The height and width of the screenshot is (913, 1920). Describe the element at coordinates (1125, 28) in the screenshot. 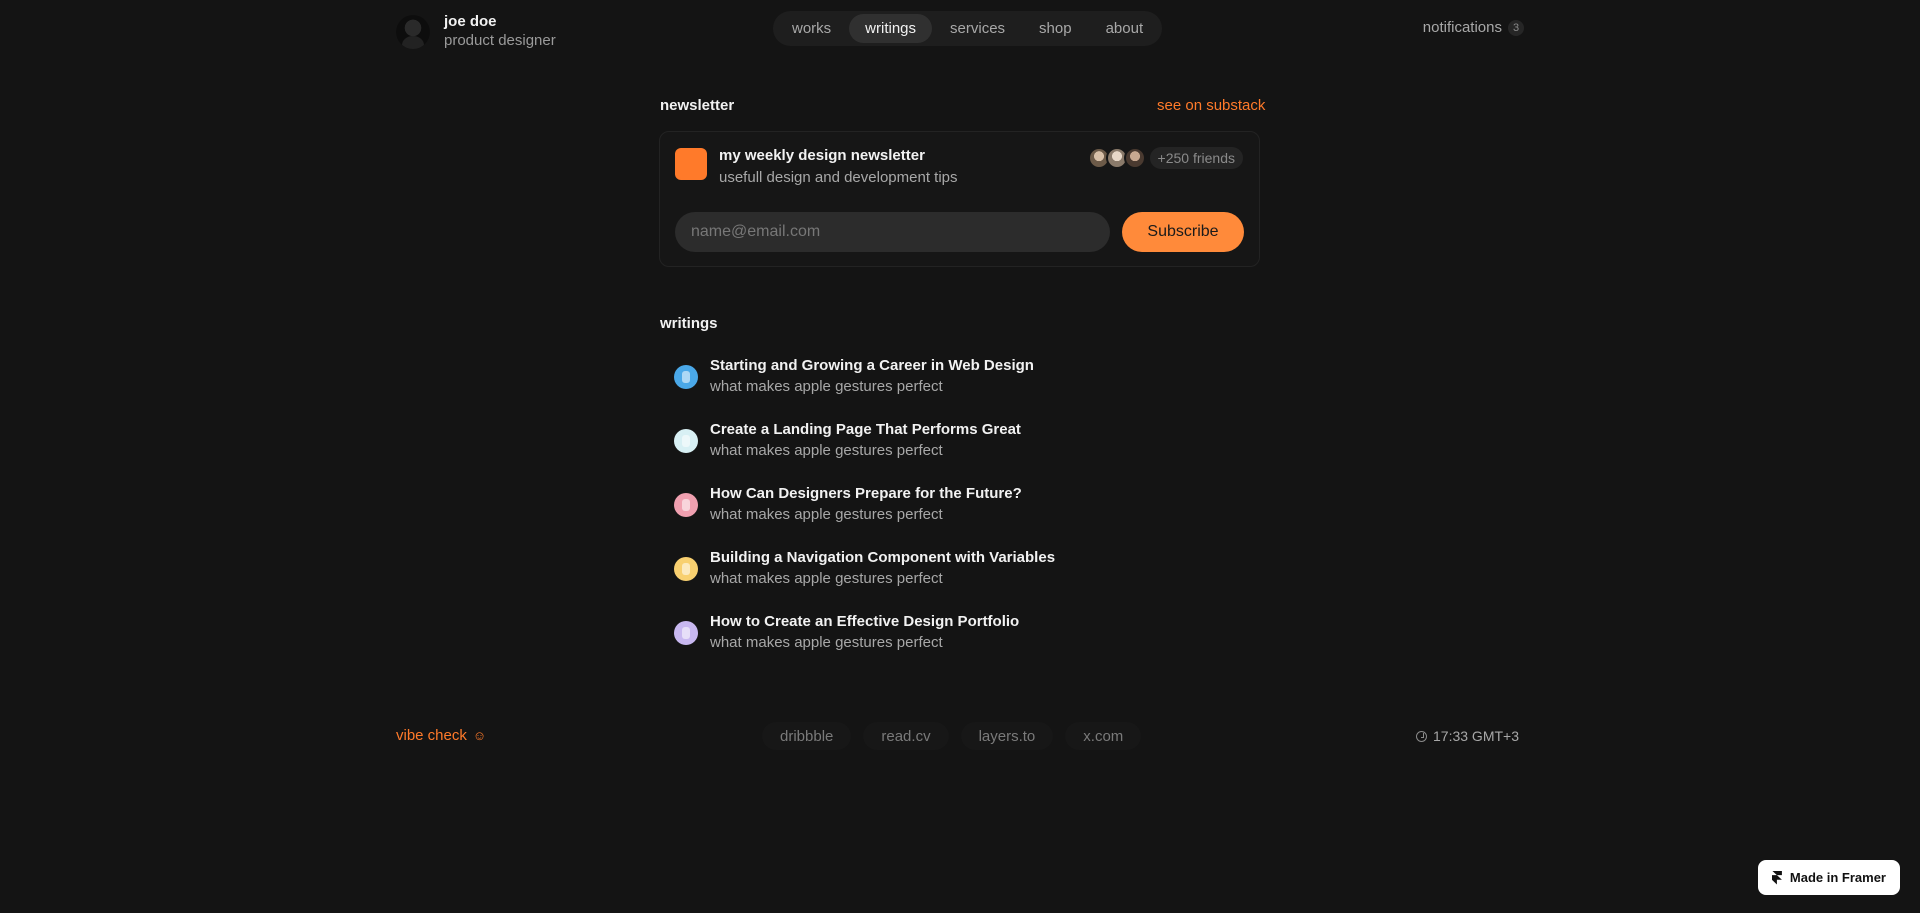

I see `nav-item-about: about` at that location.